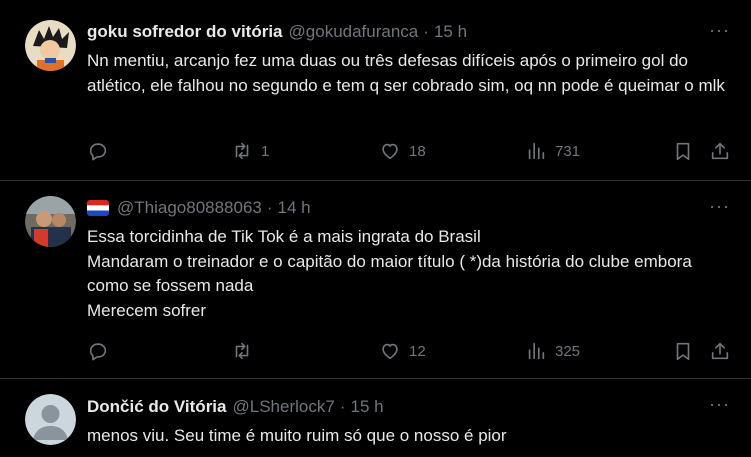  What do you see at coordinates (417, 151) in the screenshot?
I see `like-count: 18` at bounding box center [417, 151].